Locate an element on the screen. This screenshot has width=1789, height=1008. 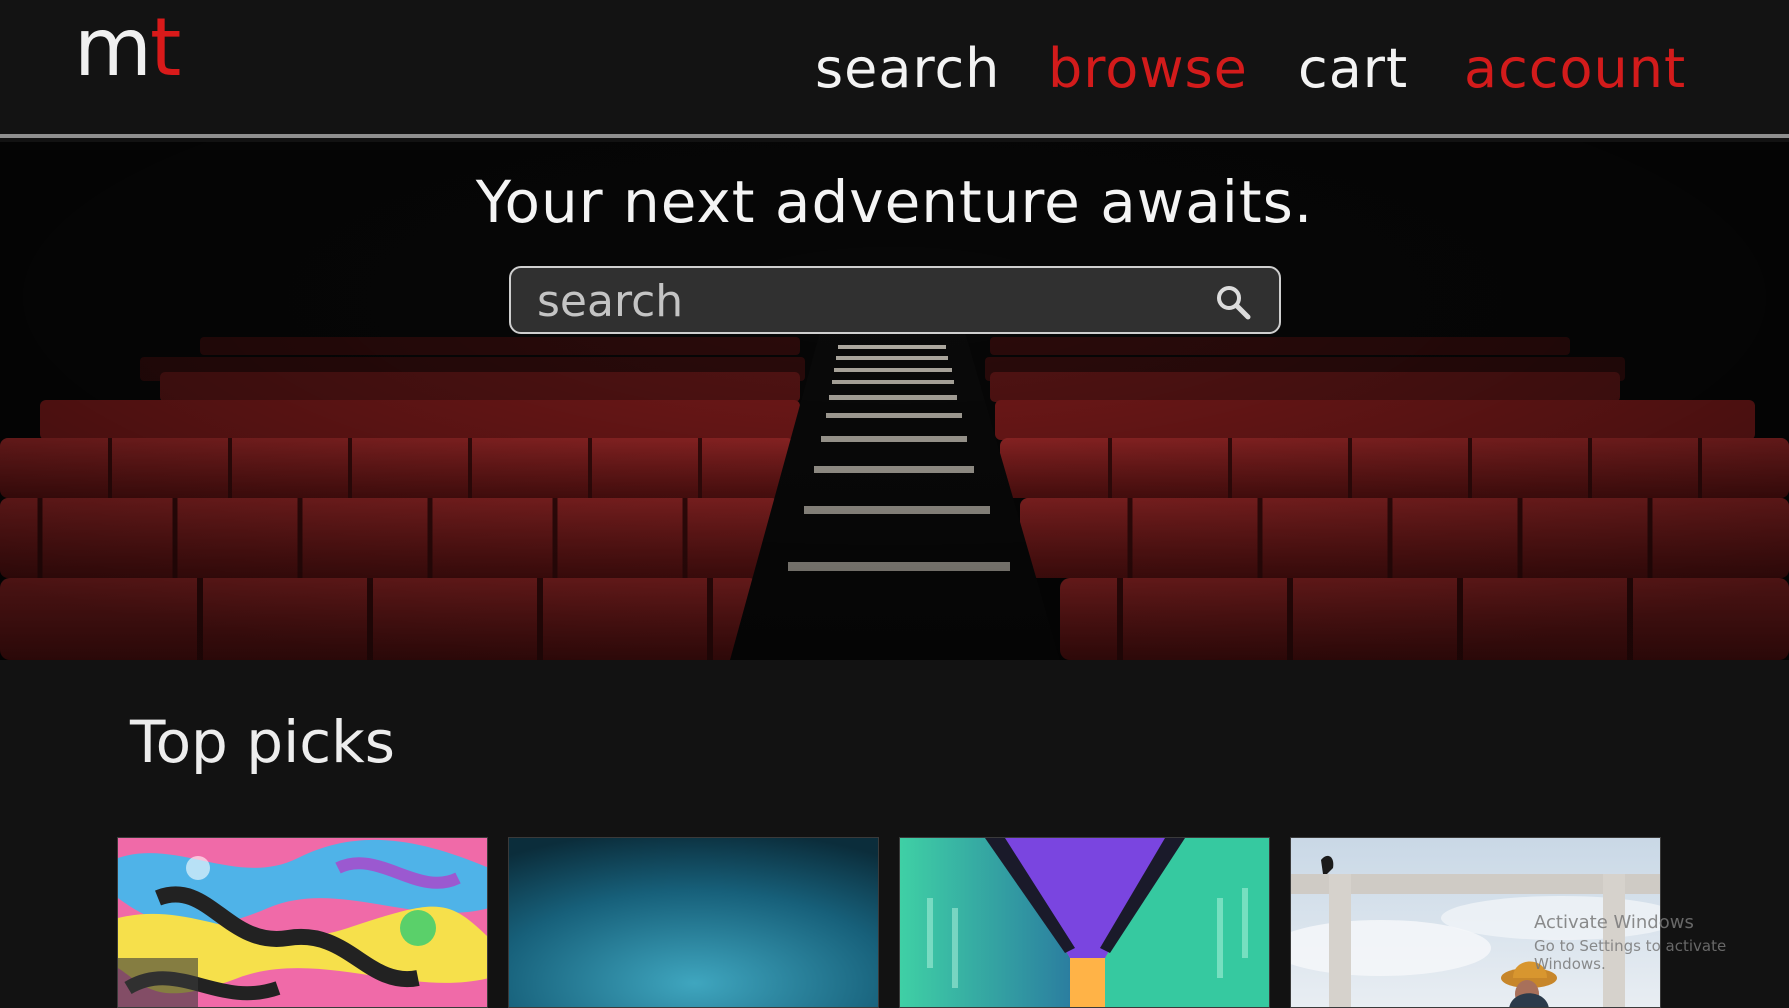
teal-gradient-image is located at coordinates (693, 922).